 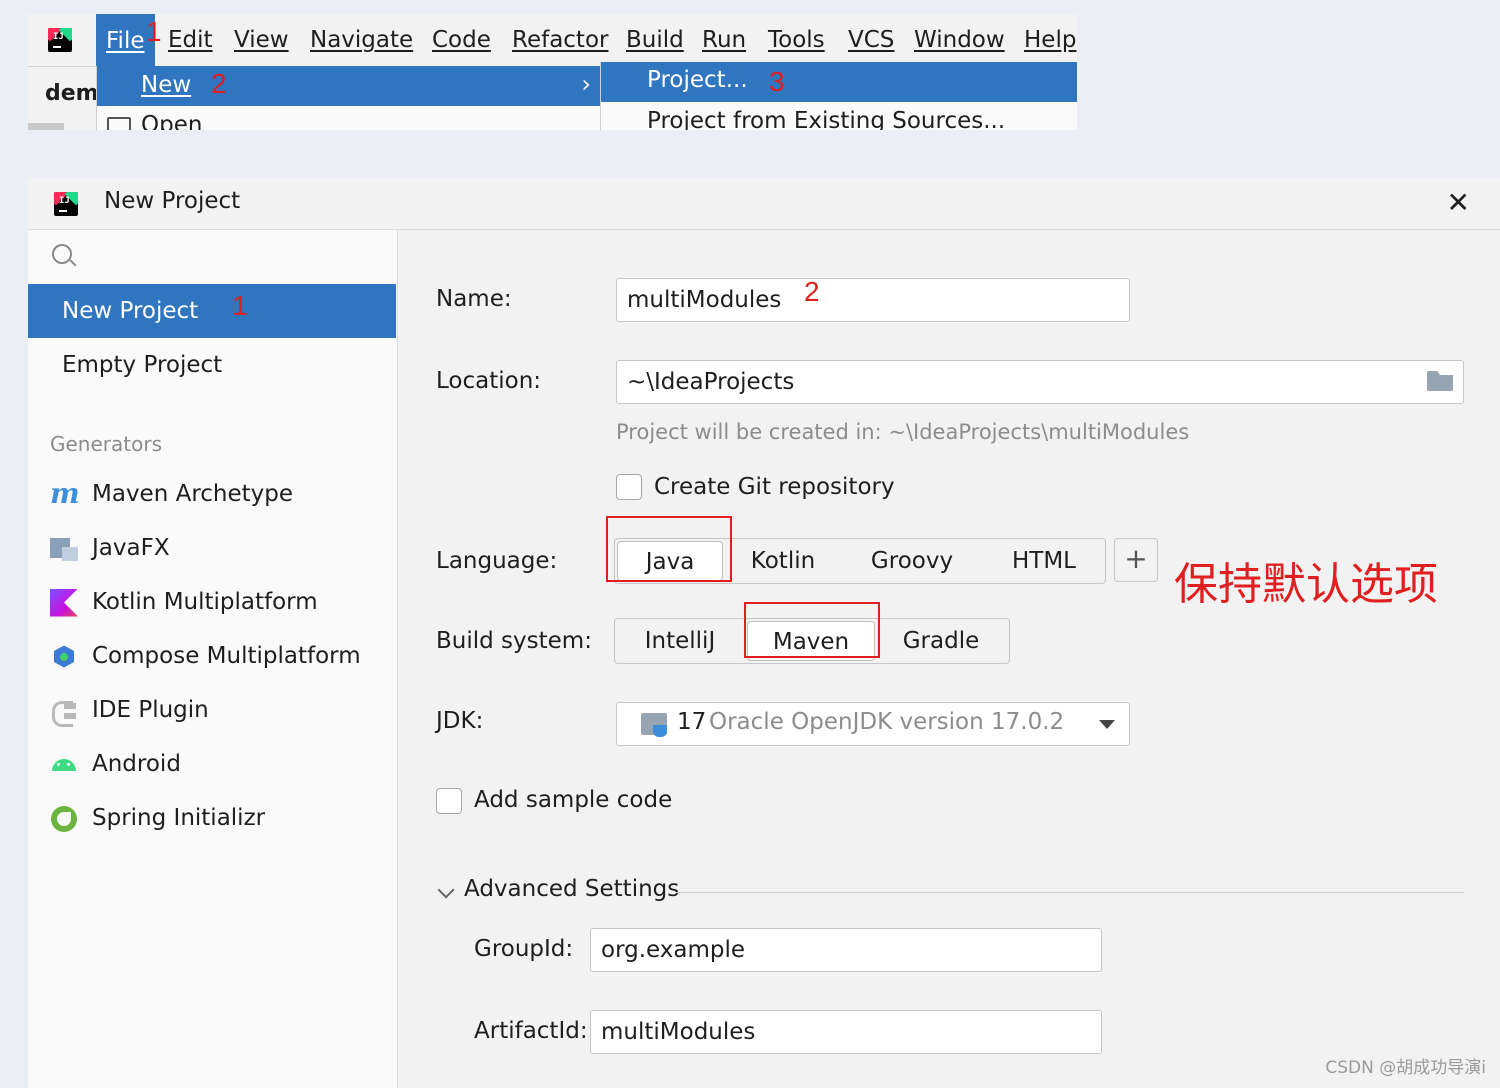 I want to click on menu-code: Code, so click(x=461, y=40).